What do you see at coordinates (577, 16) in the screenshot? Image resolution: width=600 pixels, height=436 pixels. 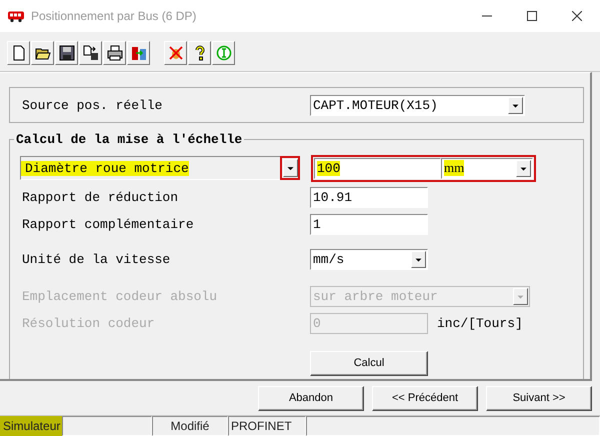 I see `close-icon` at bounding box center [577, 16].